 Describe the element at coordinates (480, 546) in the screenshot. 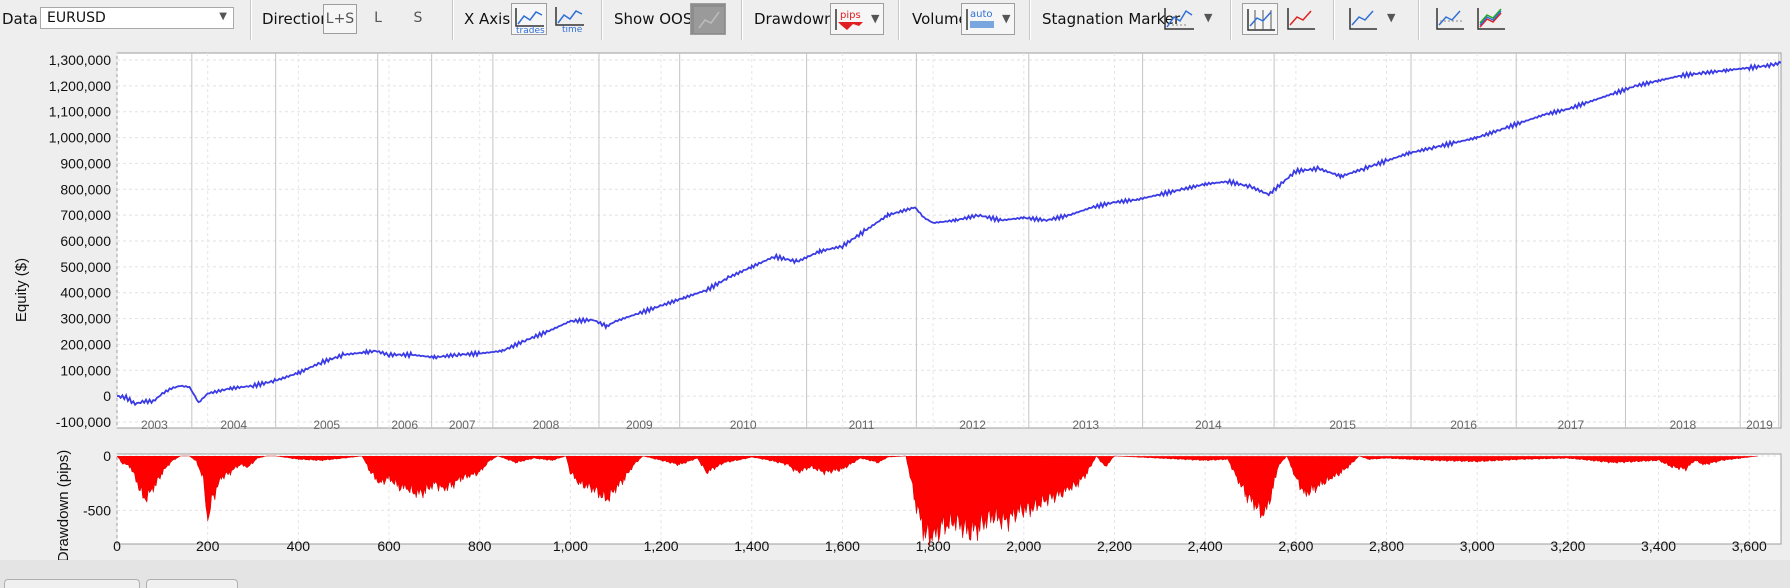

I see `x-tick-label: 800` at that location.